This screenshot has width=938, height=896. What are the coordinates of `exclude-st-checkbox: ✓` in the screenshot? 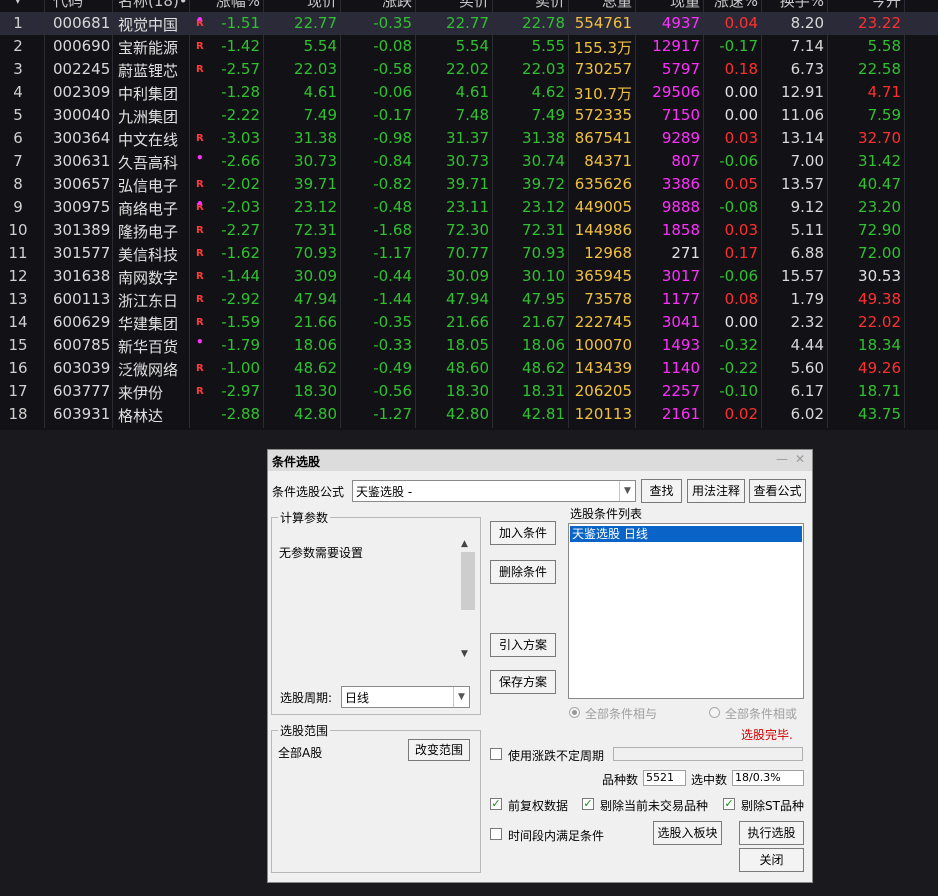 It's located at (729, 804).